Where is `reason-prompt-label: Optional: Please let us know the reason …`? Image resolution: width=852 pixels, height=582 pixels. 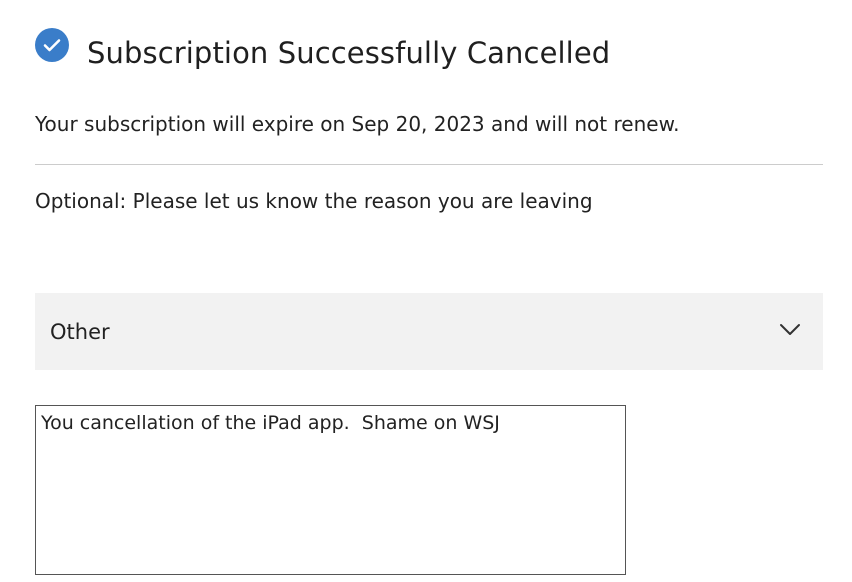
reason-prompt-label: Optional: Please let us know the reason … is located at coordinates (314, 201).